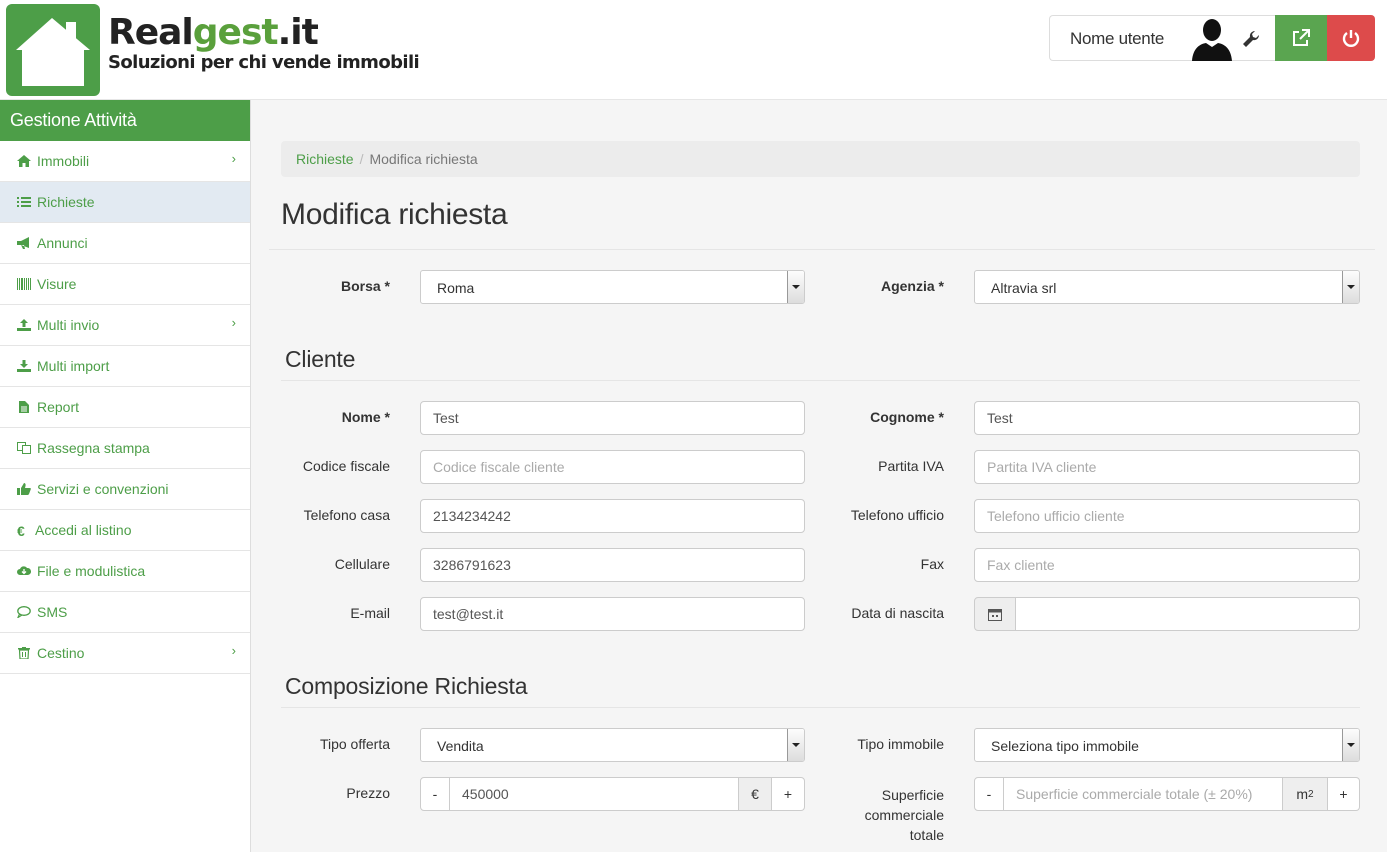  I want to click on sidebar-item-report: Report, so click(125, 407).